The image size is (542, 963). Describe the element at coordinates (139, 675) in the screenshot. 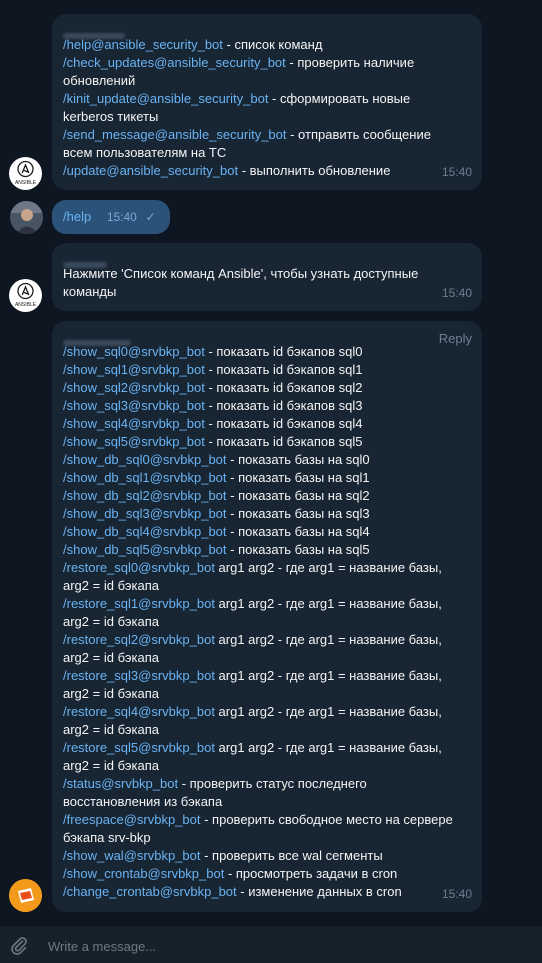

I see `command-link: /restore_sql3@srvbkp_bot` at that location.